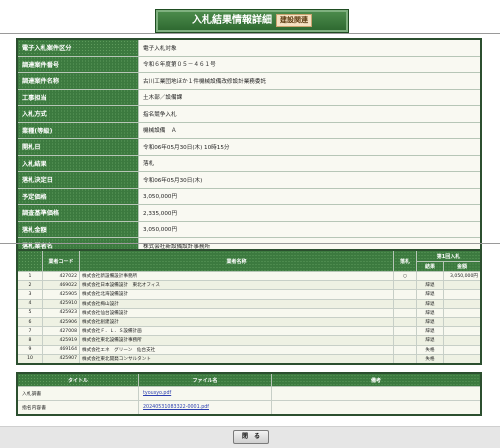 This screenshot has height=448, width=500. I want to click on bidder-code: 469022, so click(61, 285).